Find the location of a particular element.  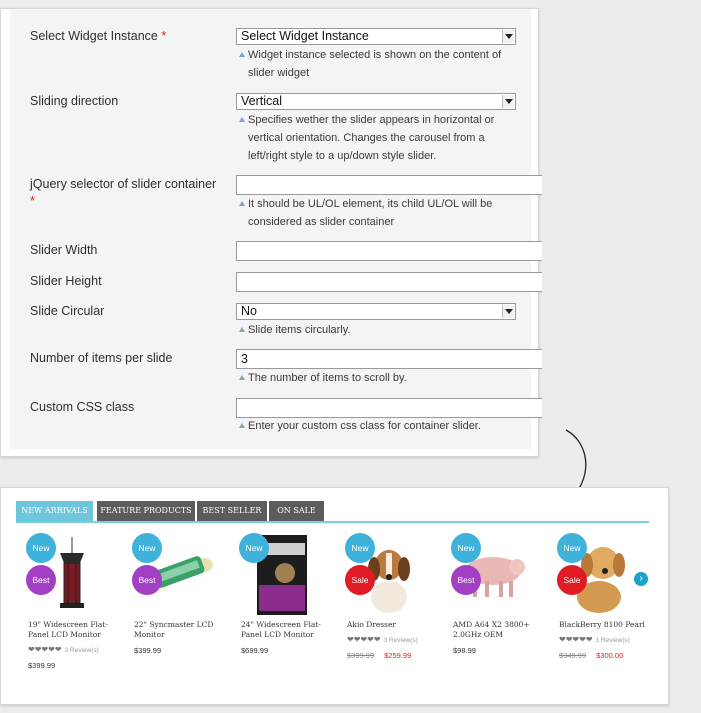

select-value: Select Widget Instance is located at coordinates (305, 36).